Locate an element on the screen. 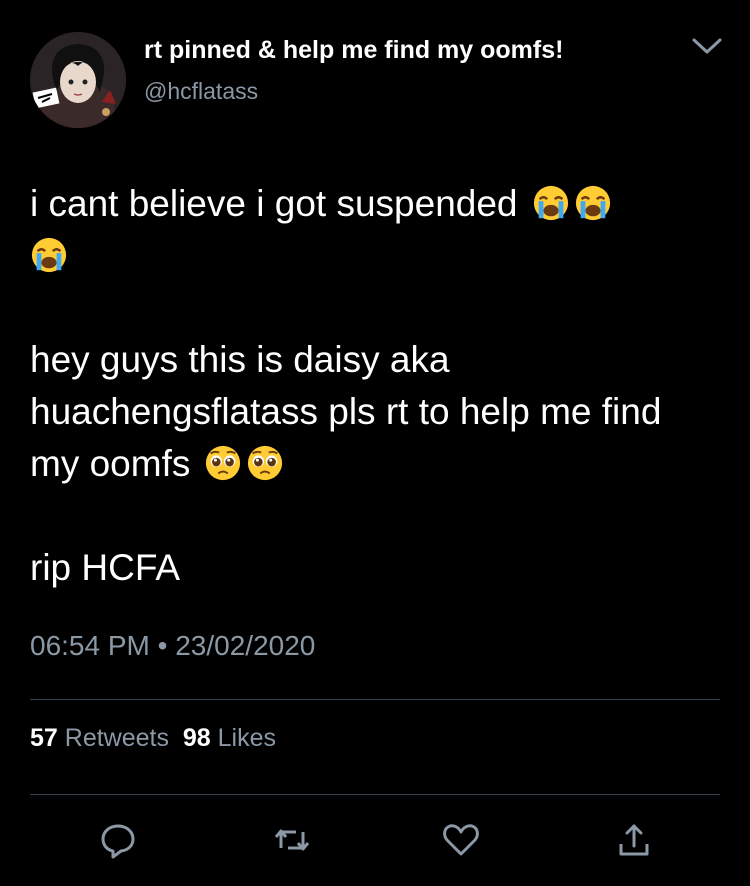 This screenshot has width=750, height=886. tweet-date: 23/02/2020 is located at coordinates (245, 645).